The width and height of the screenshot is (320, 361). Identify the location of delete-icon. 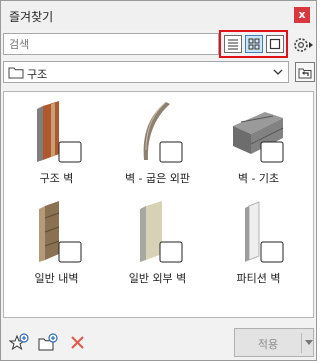
(78, 343).